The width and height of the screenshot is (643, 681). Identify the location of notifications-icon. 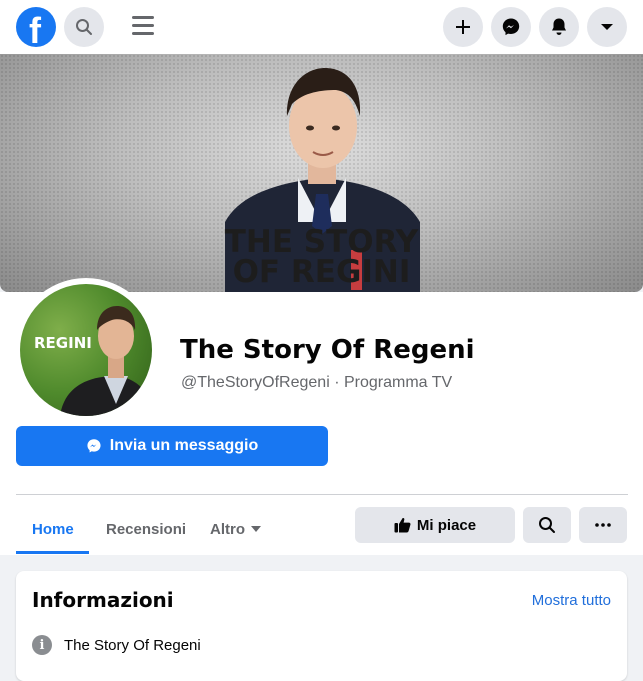
(559, 26).